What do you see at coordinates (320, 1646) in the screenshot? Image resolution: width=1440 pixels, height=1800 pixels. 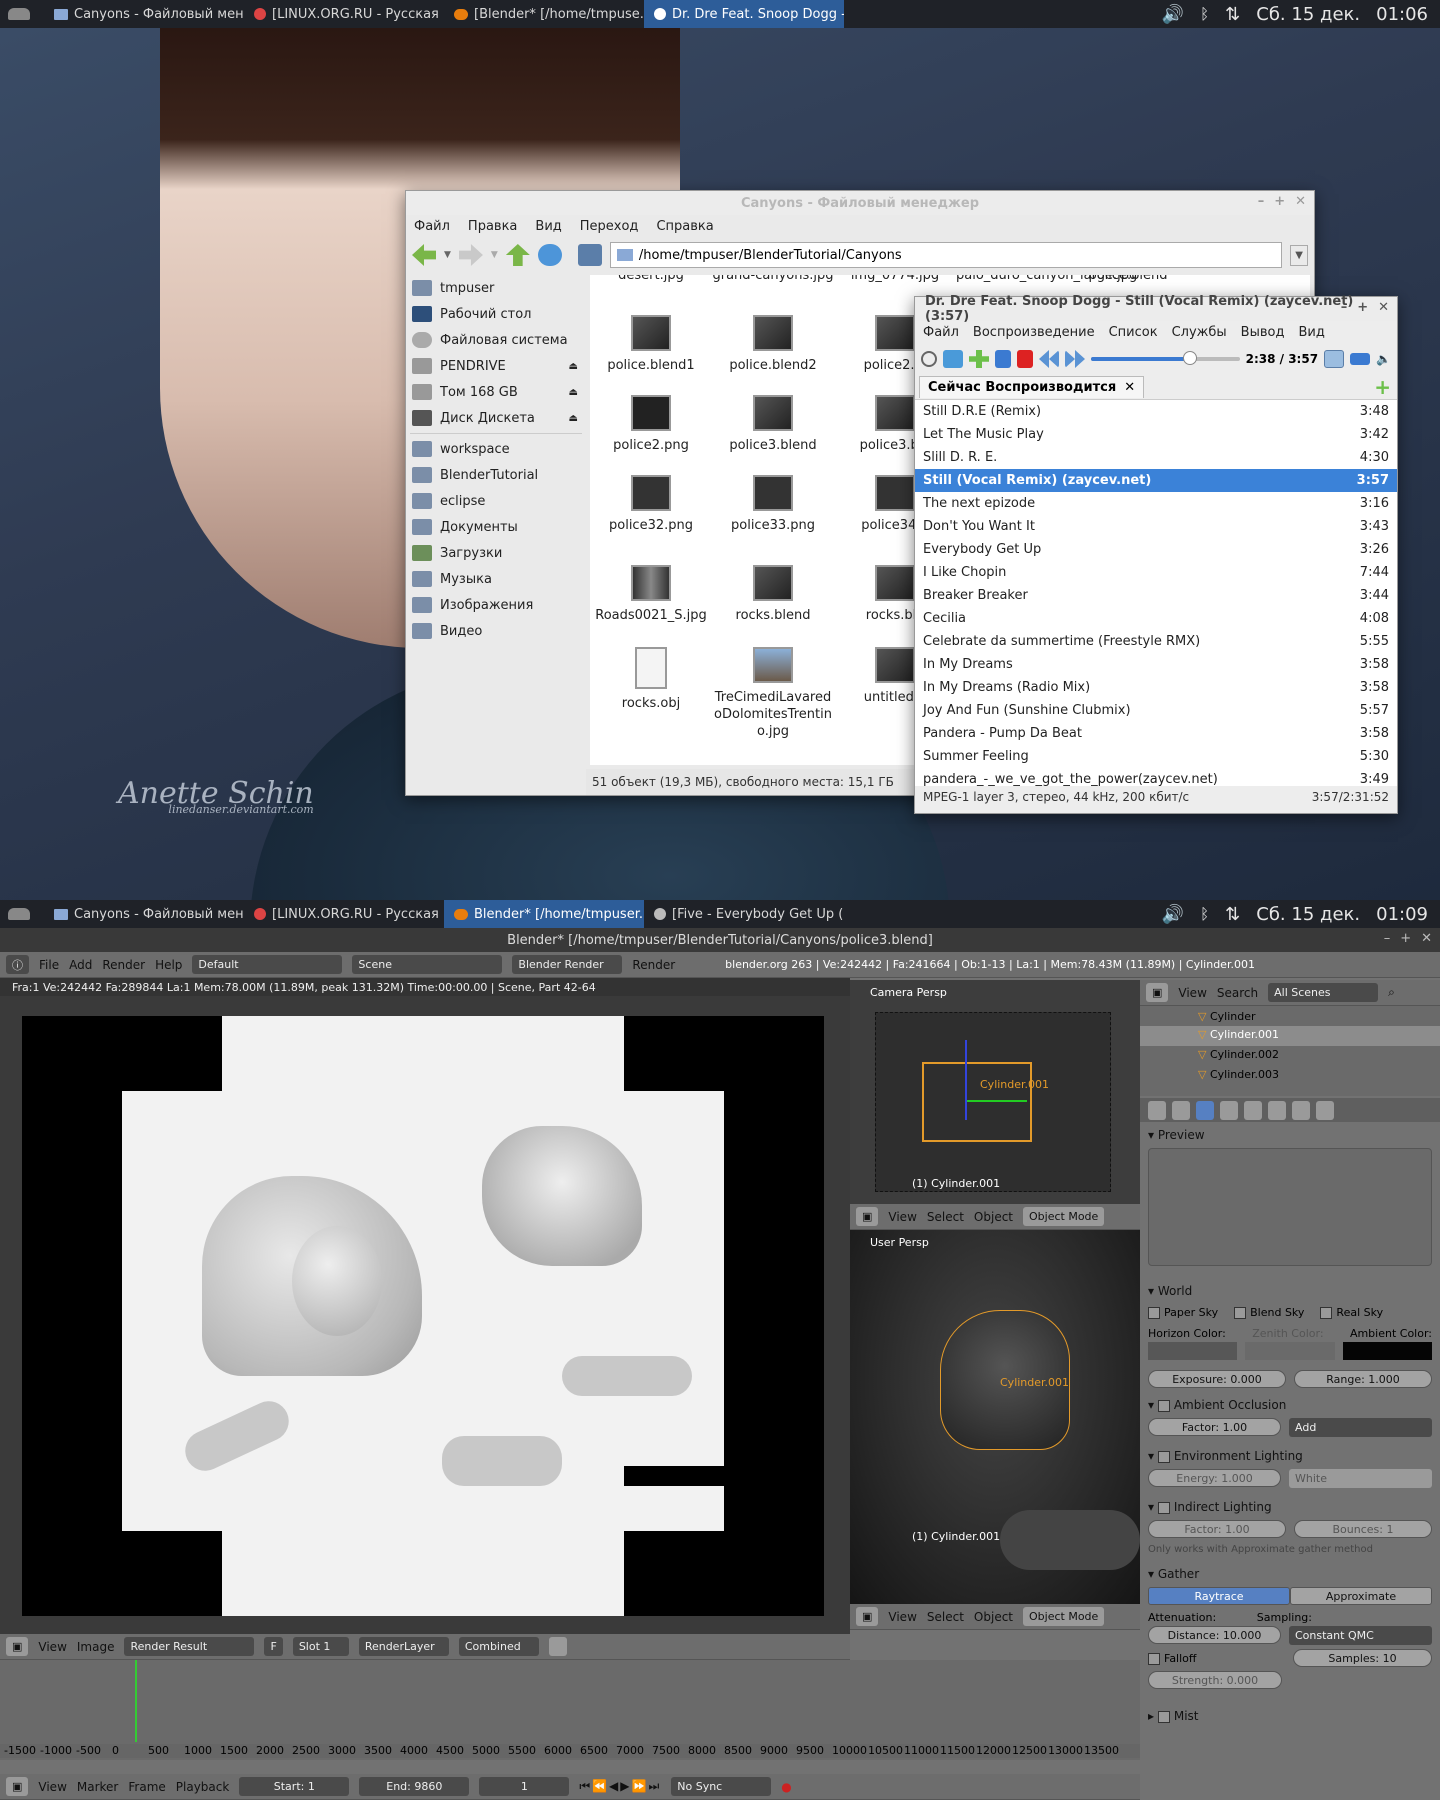 I see `slot-select: Slot 1` at bounding box center [320, 1646].